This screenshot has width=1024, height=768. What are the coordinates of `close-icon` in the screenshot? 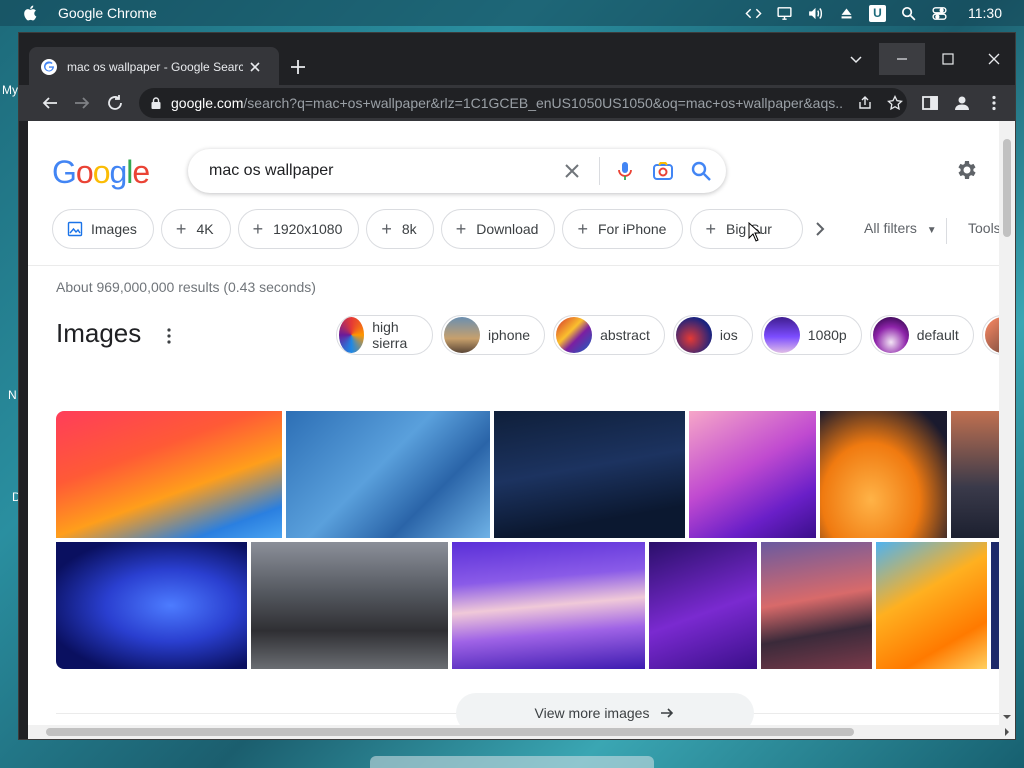 It's located at (994, 59).